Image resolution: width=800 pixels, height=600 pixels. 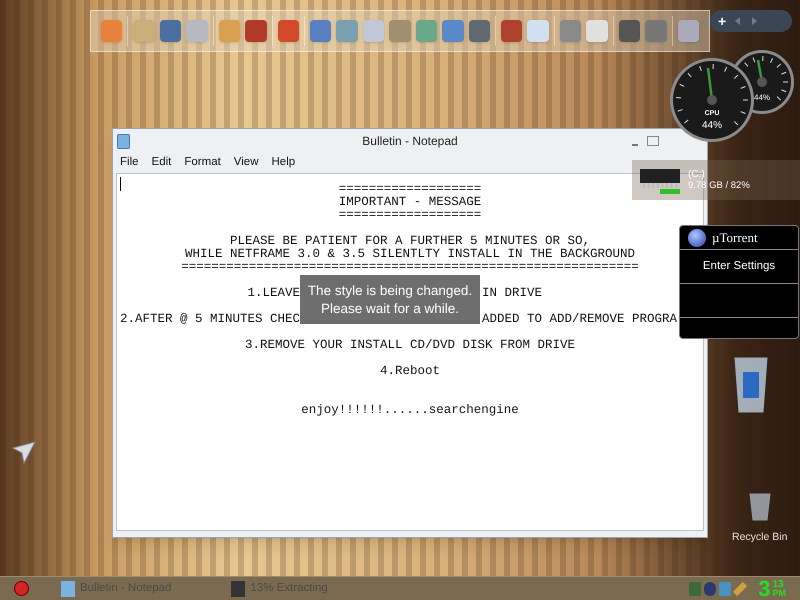 What do you see at coordinates (697, 174) in the screenshot?
I see `drive-label: (C:)` at bounding box center [697, 174].